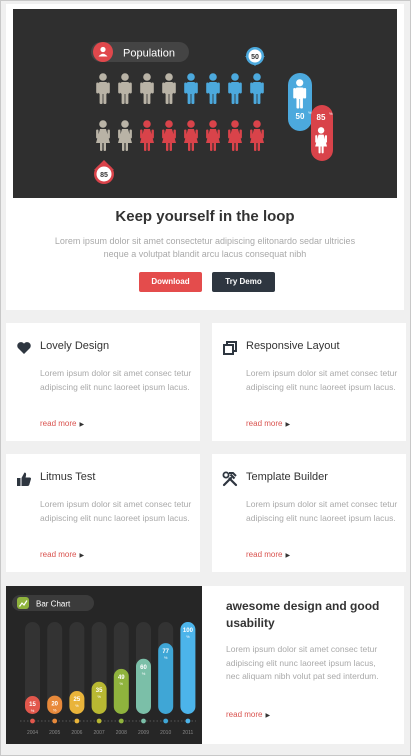 The height and width of the screenshot is (756, 411). What do you see at coordinates (68, 477) in the screenshot?
I see `feature-title: Litmus Test` at bounding box center [68, 477].